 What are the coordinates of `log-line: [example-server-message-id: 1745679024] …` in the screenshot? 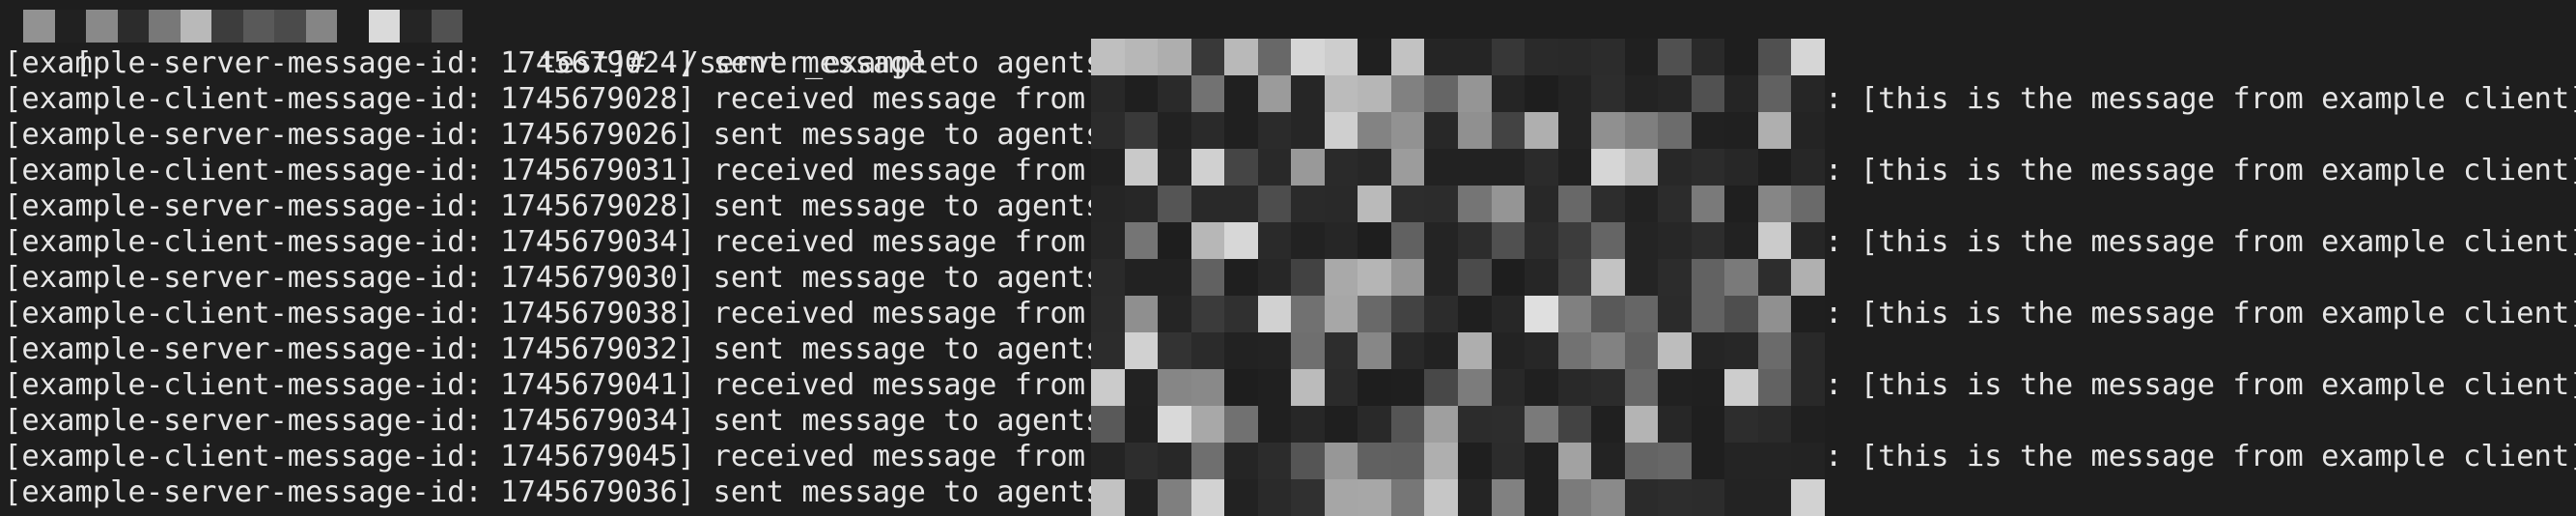 It's located at (563, 63).